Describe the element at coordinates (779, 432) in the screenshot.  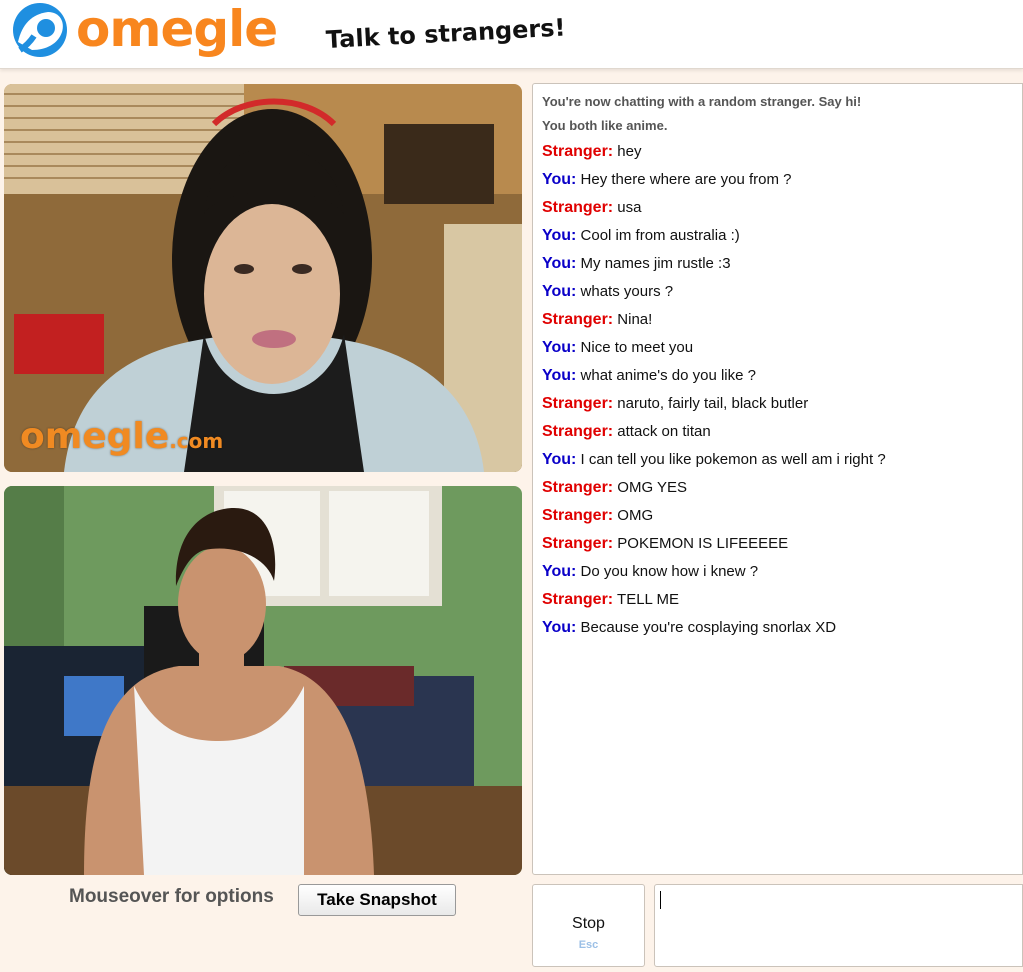
I see `chat-message: Stranger: attack on titan` at that location.